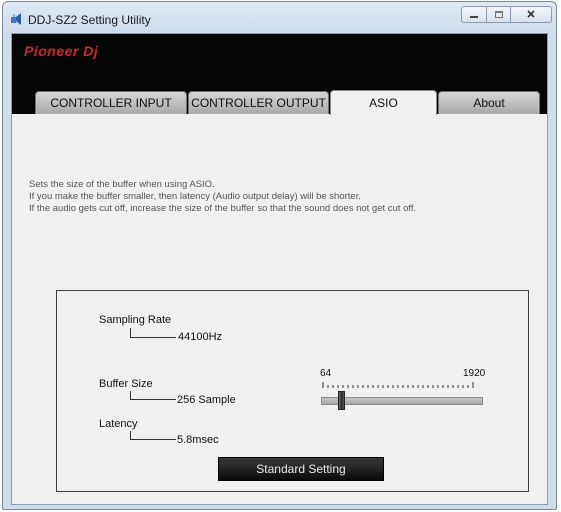 The image size is (561, 512). What do you see at coordinates (341, 400) in the screenshot?
I see `buffer-size-slider-thumb` at bounding box center [341, 400].